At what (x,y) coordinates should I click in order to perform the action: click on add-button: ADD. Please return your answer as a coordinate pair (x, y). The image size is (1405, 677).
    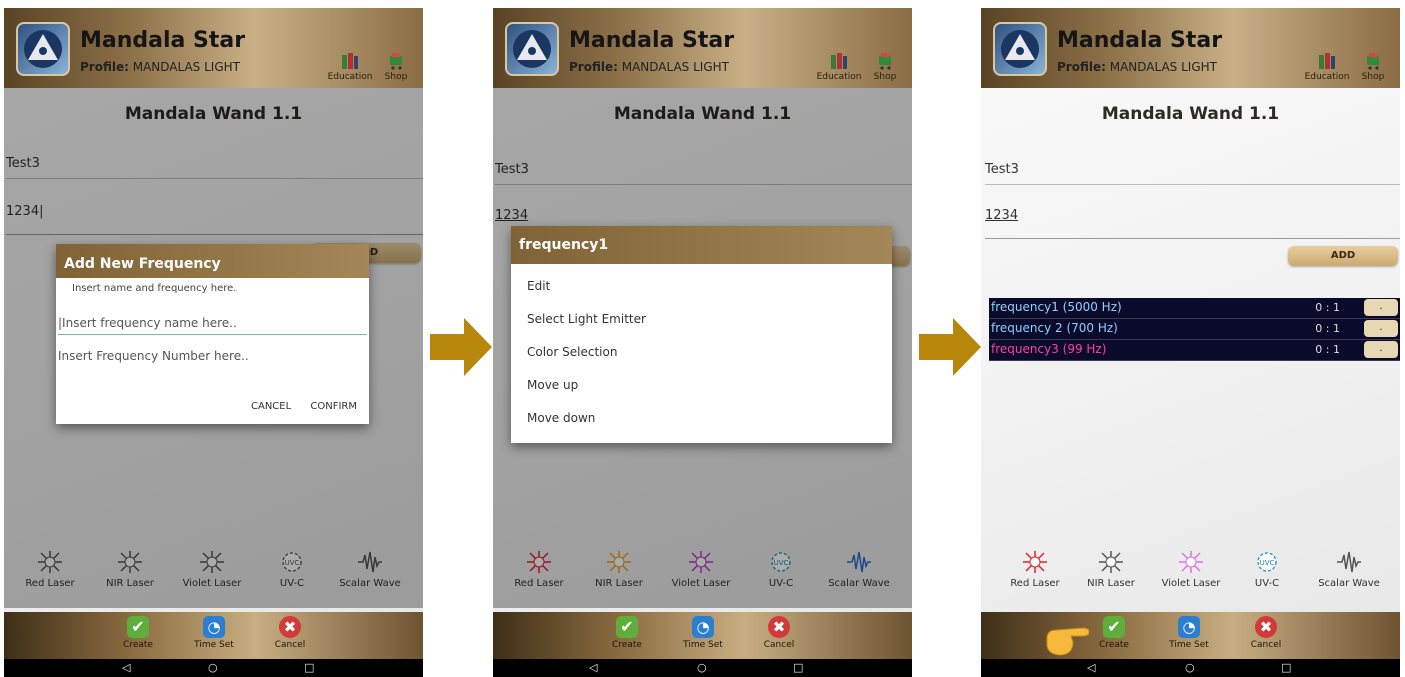
    Looking at the image, I should click on (1343, 256).